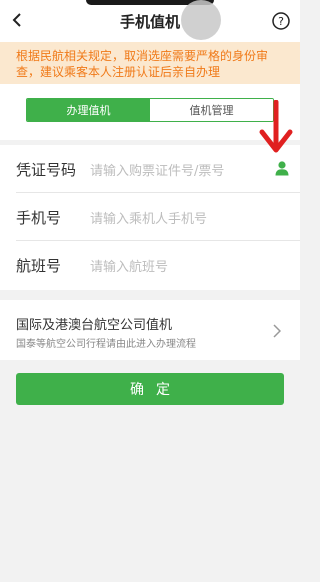  Describe the element at coordinates (129, 265) in the screenshot. I see `flight-input: 请输入航班号` at that location.